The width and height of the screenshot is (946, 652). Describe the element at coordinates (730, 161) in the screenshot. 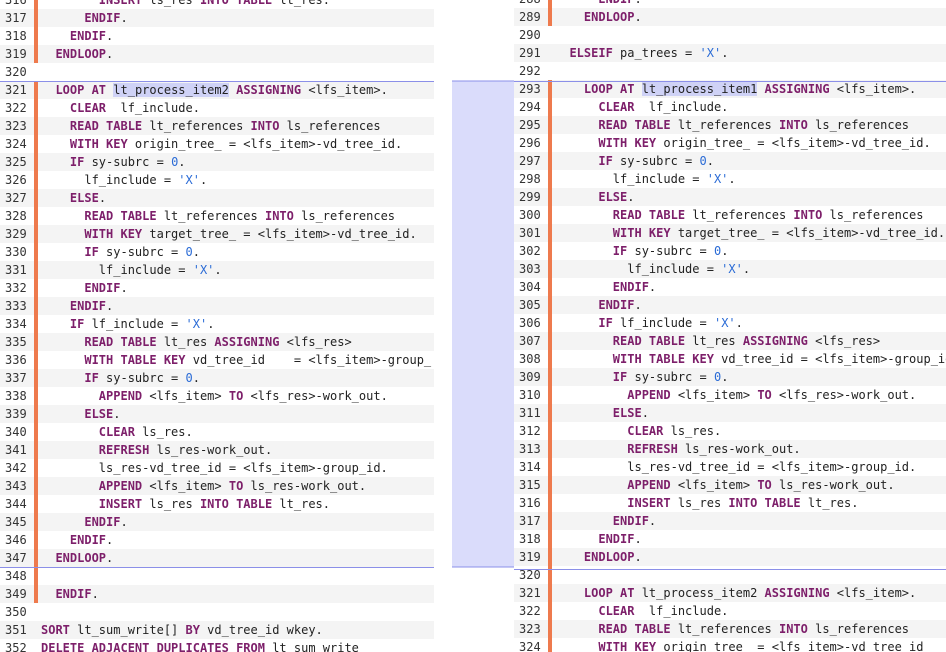

I see `code-line: 297 IF sy-subrc = 0.` at that location.